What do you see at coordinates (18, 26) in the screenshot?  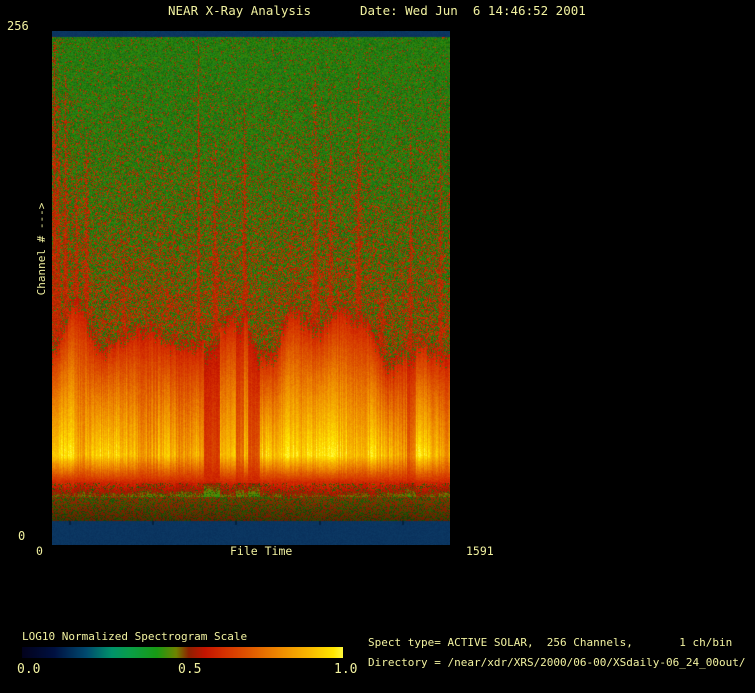 I see `y-axis-max-label: 256` at bounding box center [18, 26].